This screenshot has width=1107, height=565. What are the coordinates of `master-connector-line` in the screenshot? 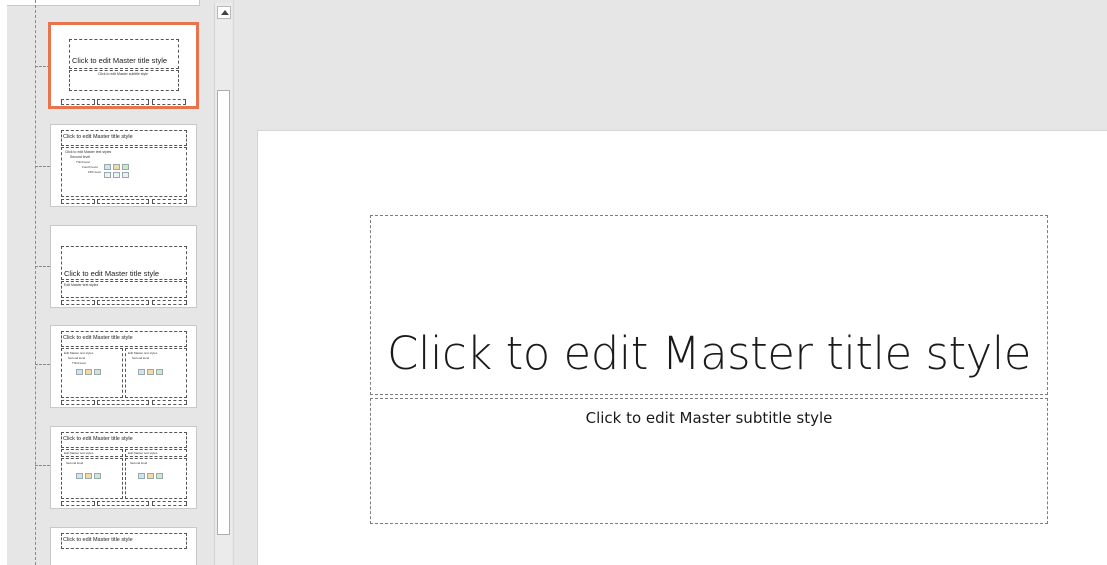 It's located at (35, 282).